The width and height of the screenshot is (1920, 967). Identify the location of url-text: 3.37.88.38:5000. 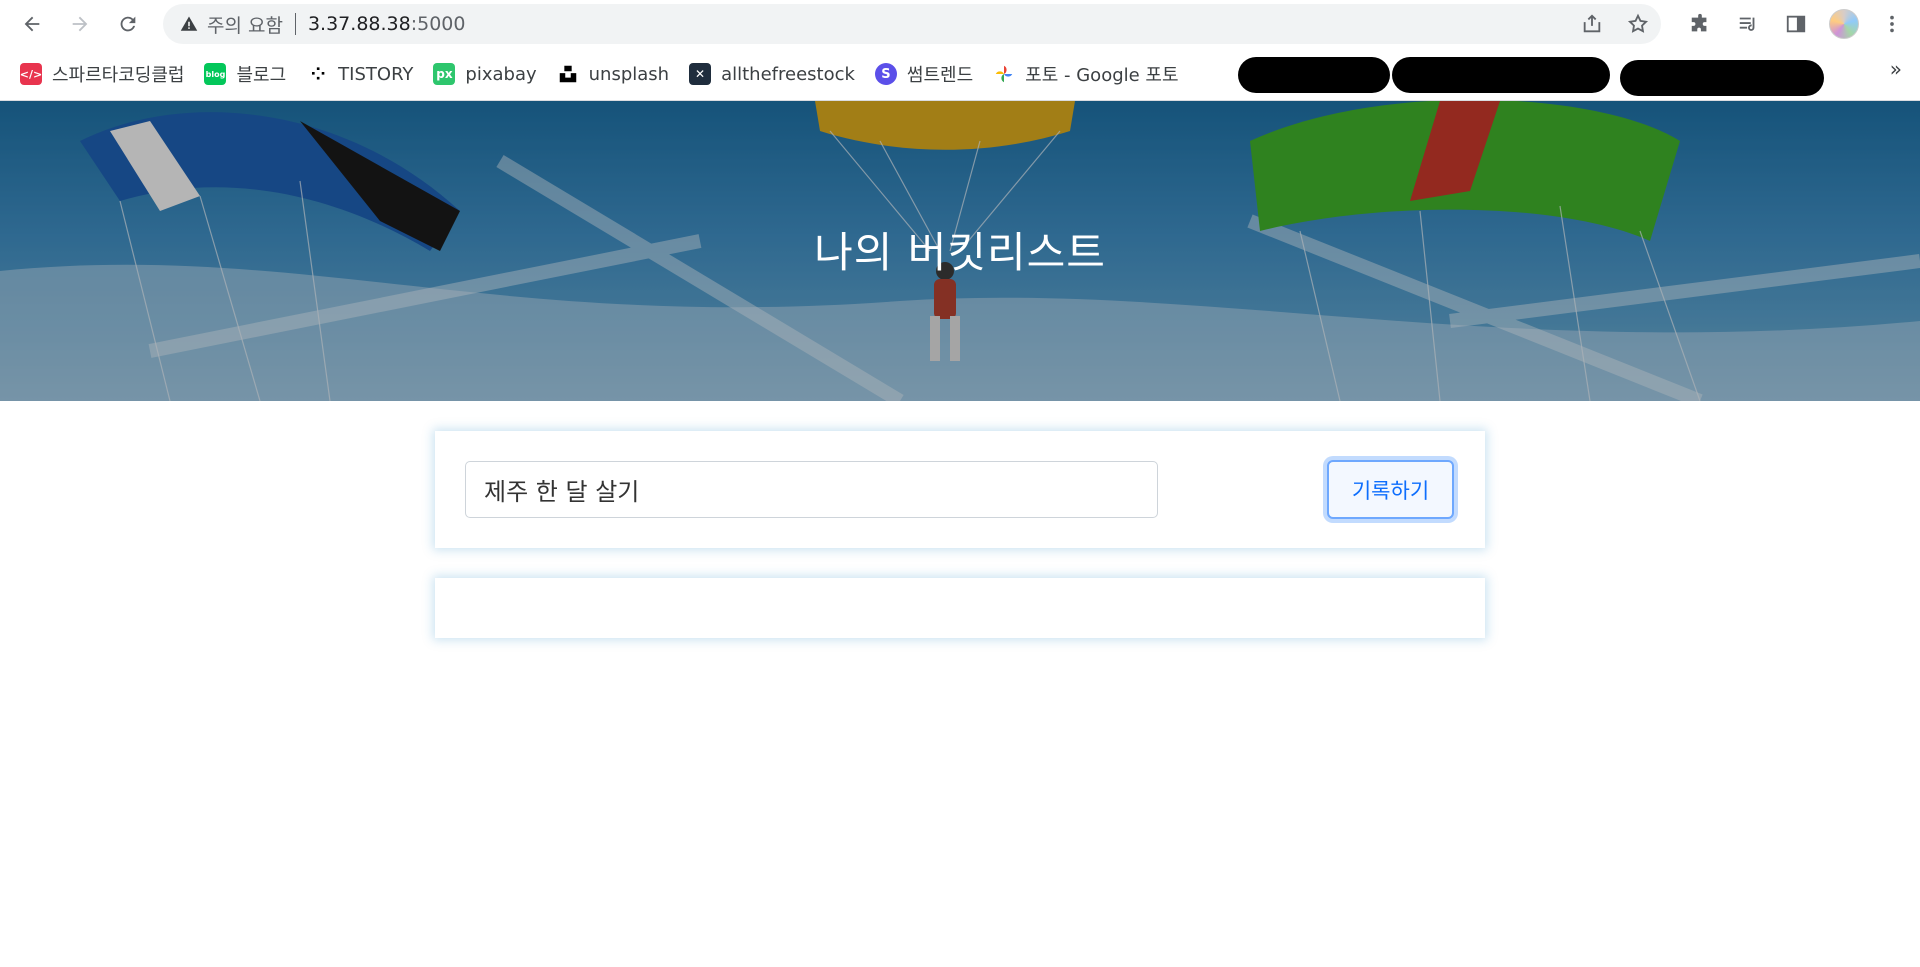
(387, 24).